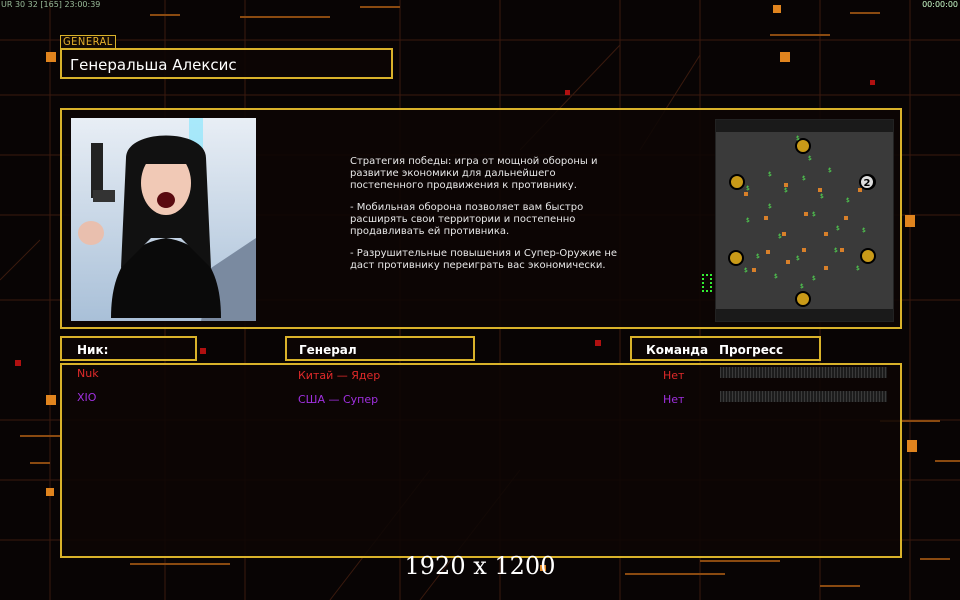 This screenshot has width=960, height=600. What do you see at coordinates (93, 350) in the screenshot?
I see `nick-header-label: Ник:` at bounding box center [93, 350].